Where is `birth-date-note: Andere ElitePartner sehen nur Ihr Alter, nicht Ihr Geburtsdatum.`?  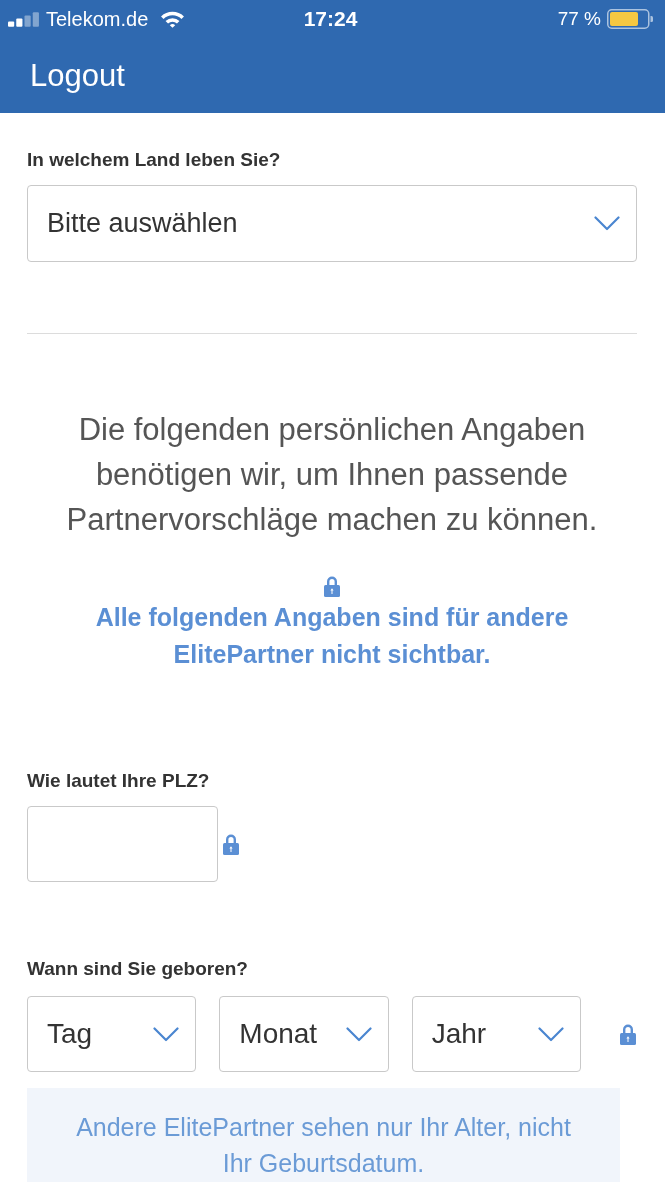
birth-date-note: Andere ElitePartner sehen nur Ihr Alter, nicht Ihr Geburtsdatum. is located at coordinates (323, 1135).